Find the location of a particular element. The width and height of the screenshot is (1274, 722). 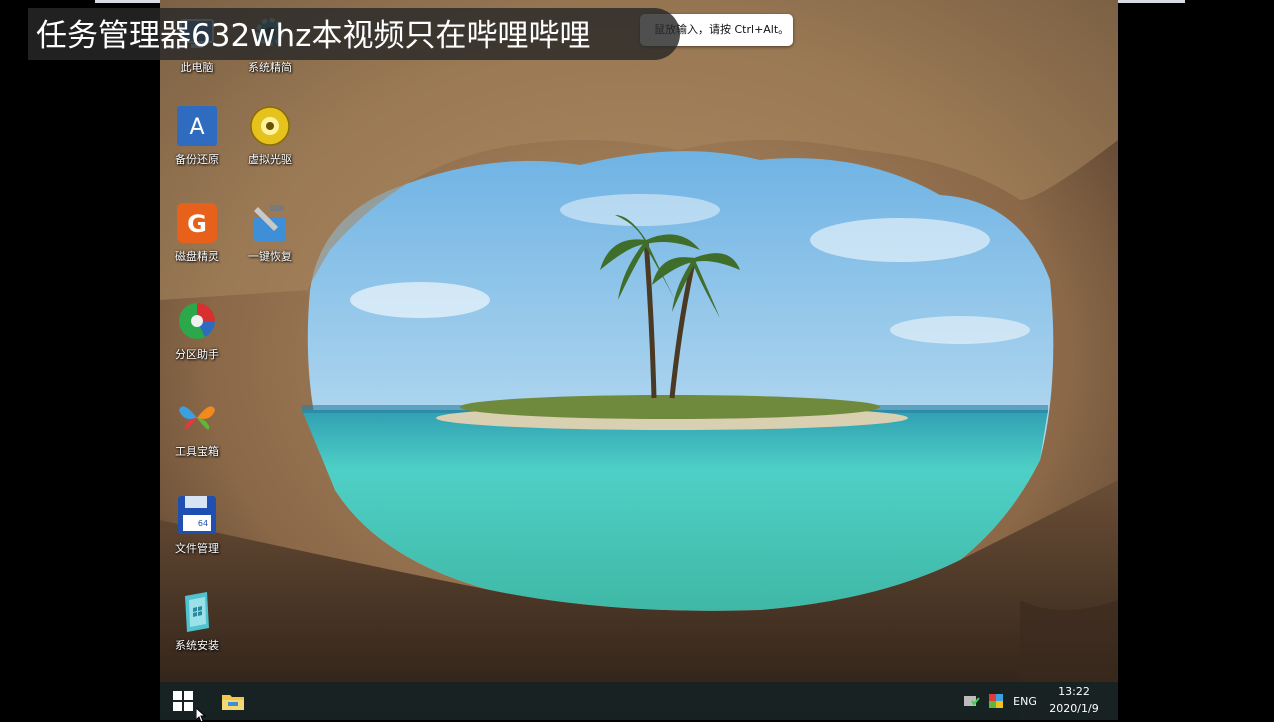

language-indicator: ENG is located at coordinates (1025, 701).